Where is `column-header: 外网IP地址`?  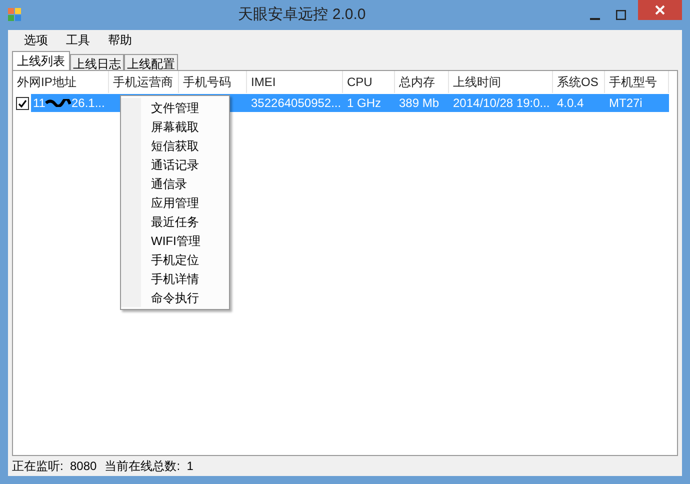 column-header: 外网IP地址 is located at coordinates (61, 82).